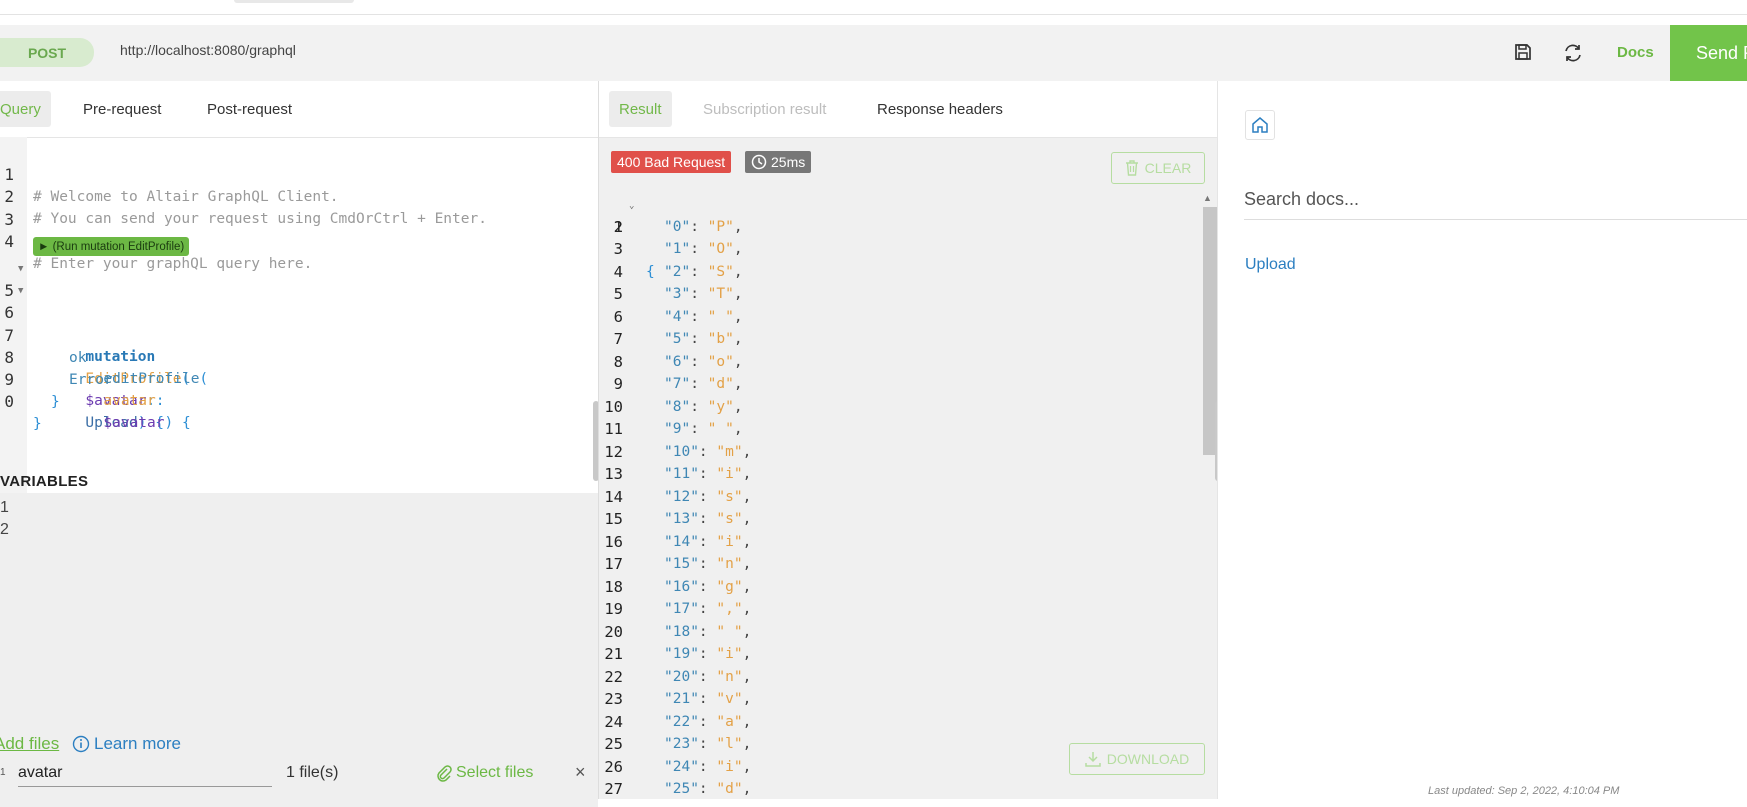 The width and height of the screenshot is (1747, 807). What do you see at coordinates (677, 316) in the screenshot?
I see `result-key: "4"` at bounding box center [677, 316].